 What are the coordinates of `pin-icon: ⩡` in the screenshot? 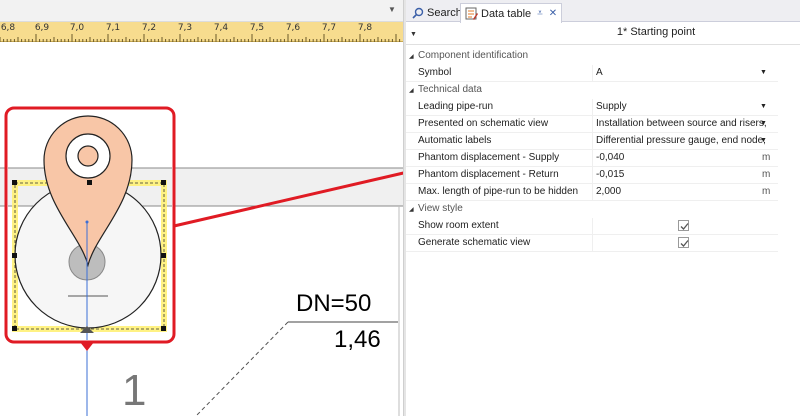 It's located at (540, 13).